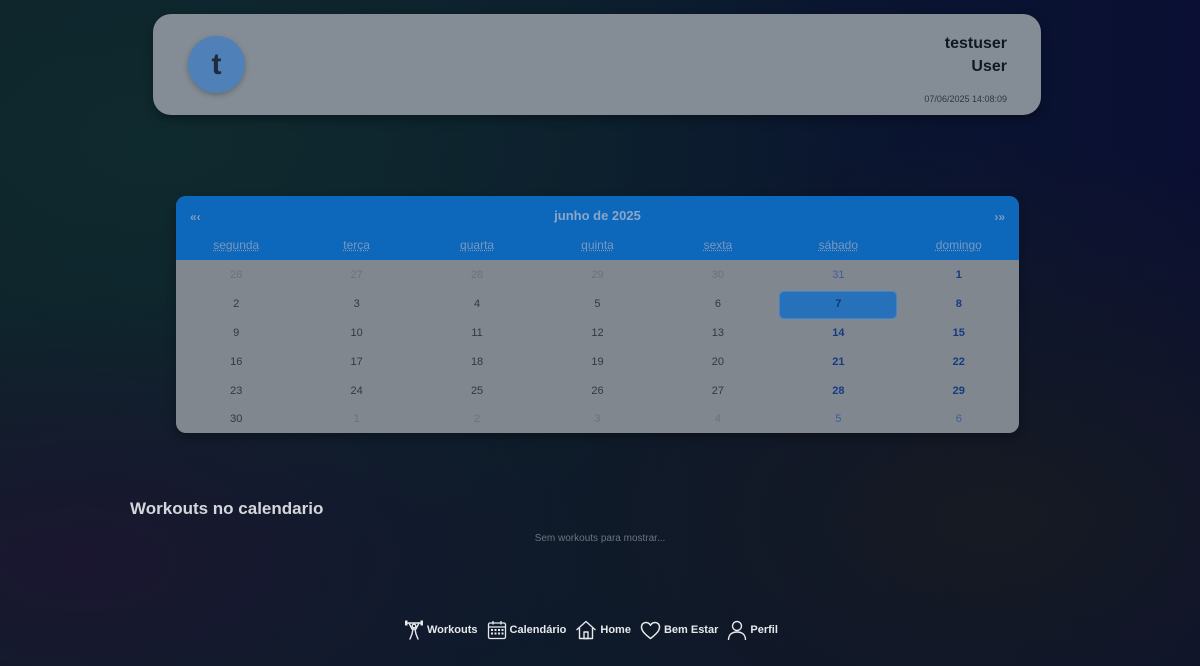 Image resolution: width=1200 pixels, height=666 pixels. I want to click on calendar-day: 16, so click(236, 361).